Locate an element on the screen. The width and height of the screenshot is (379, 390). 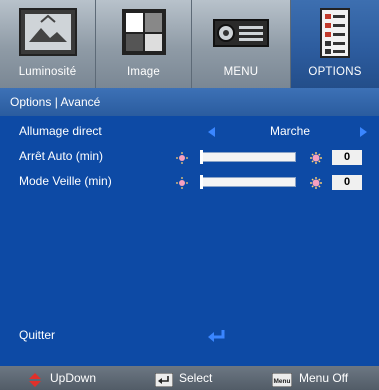
breadcrumb: Options | Avancé is located at coordinates (189, 102).